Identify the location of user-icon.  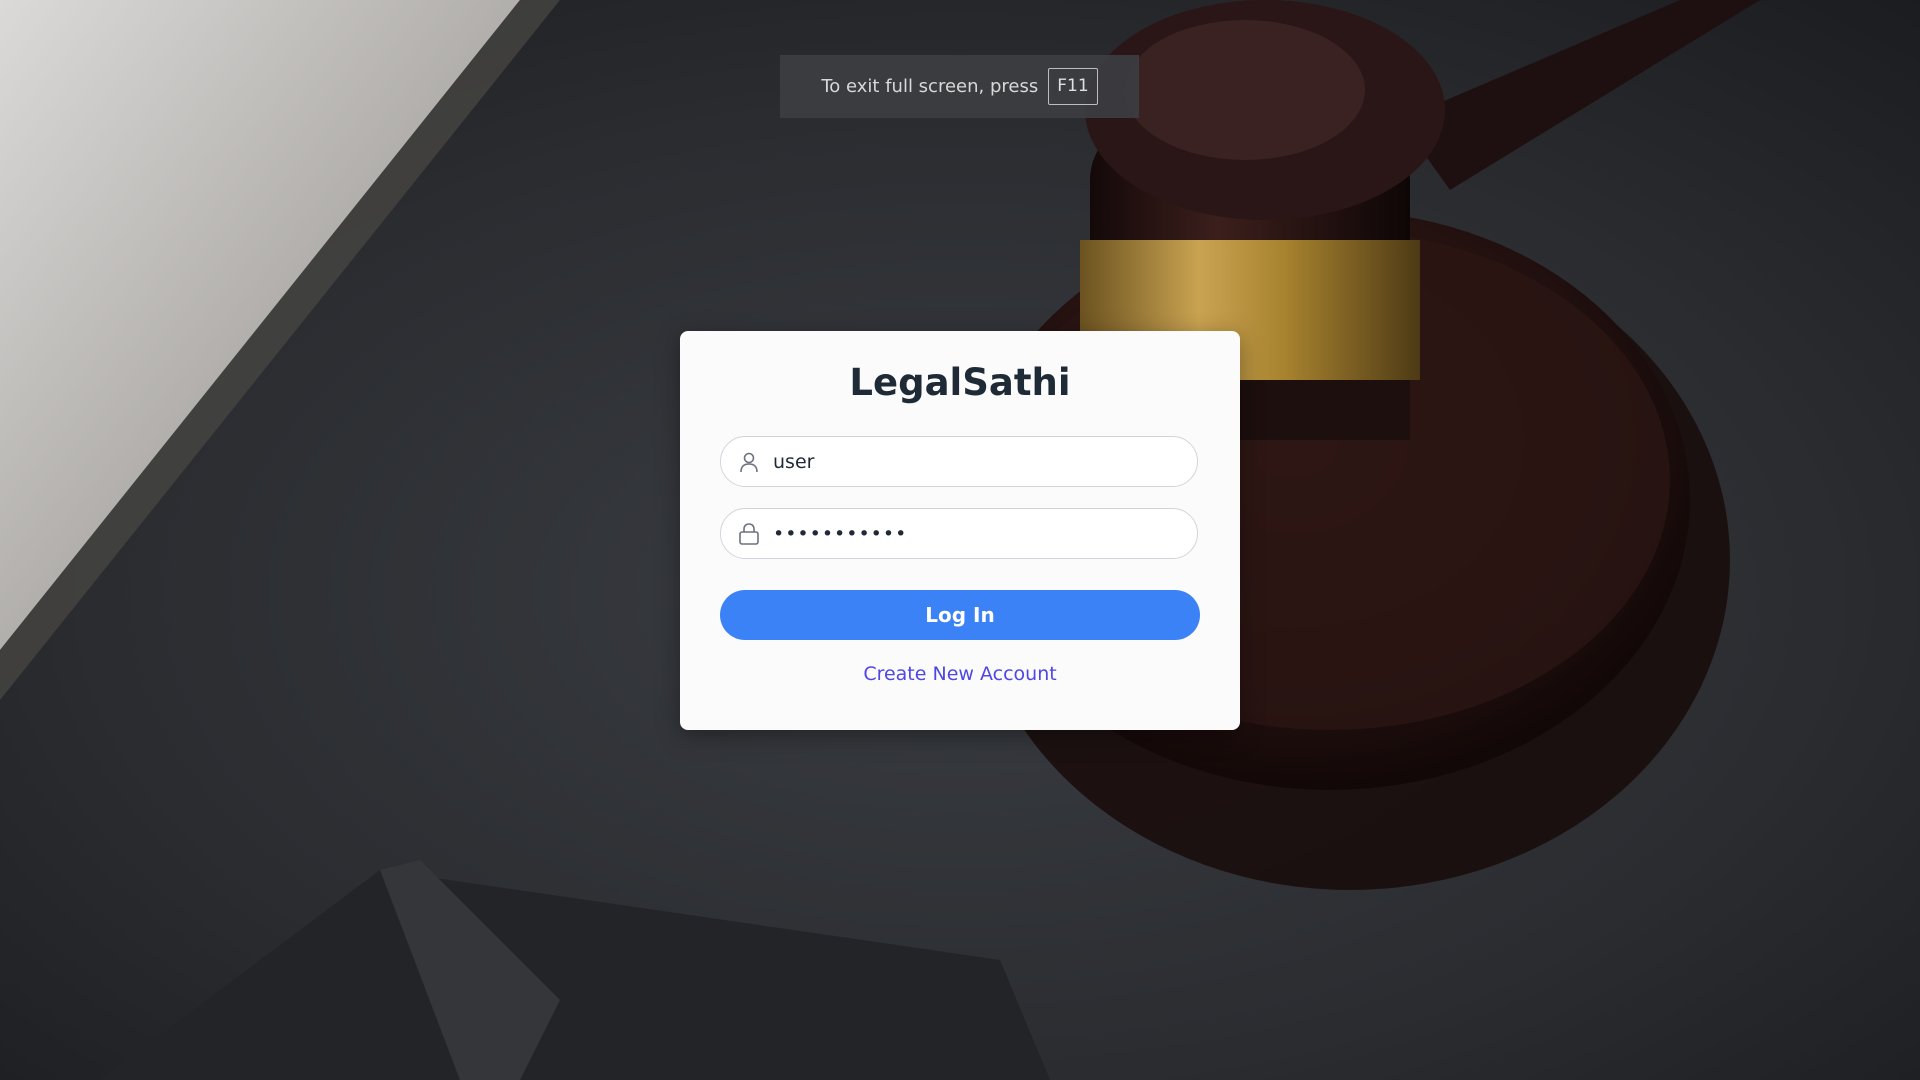
(749, 462).